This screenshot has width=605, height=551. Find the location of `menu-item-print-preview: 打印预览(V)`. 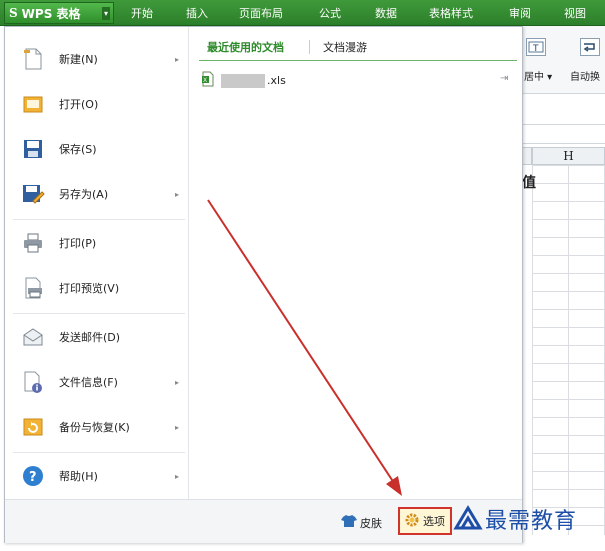

menu-item-print-preview: 打印预览(V) is located at coordinates (97, 288).